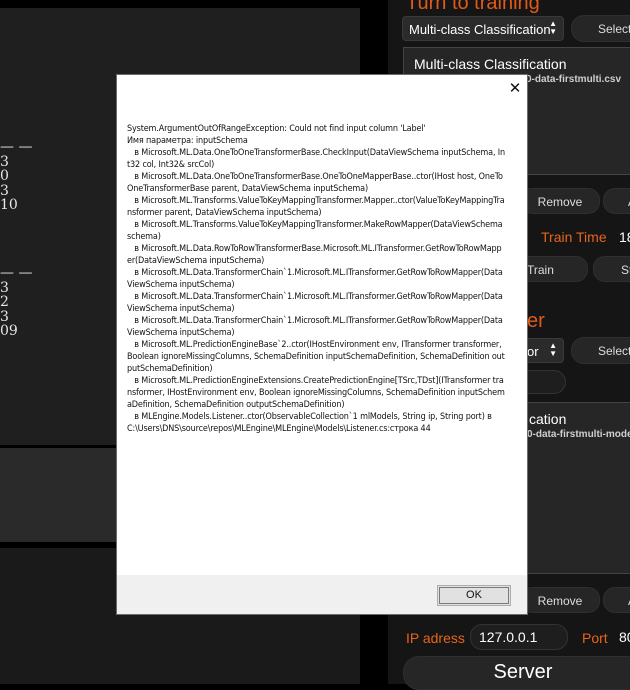 This screenshot has height=690, width=630. I want to click on predict-type-select-value: or, so click(533, 351).